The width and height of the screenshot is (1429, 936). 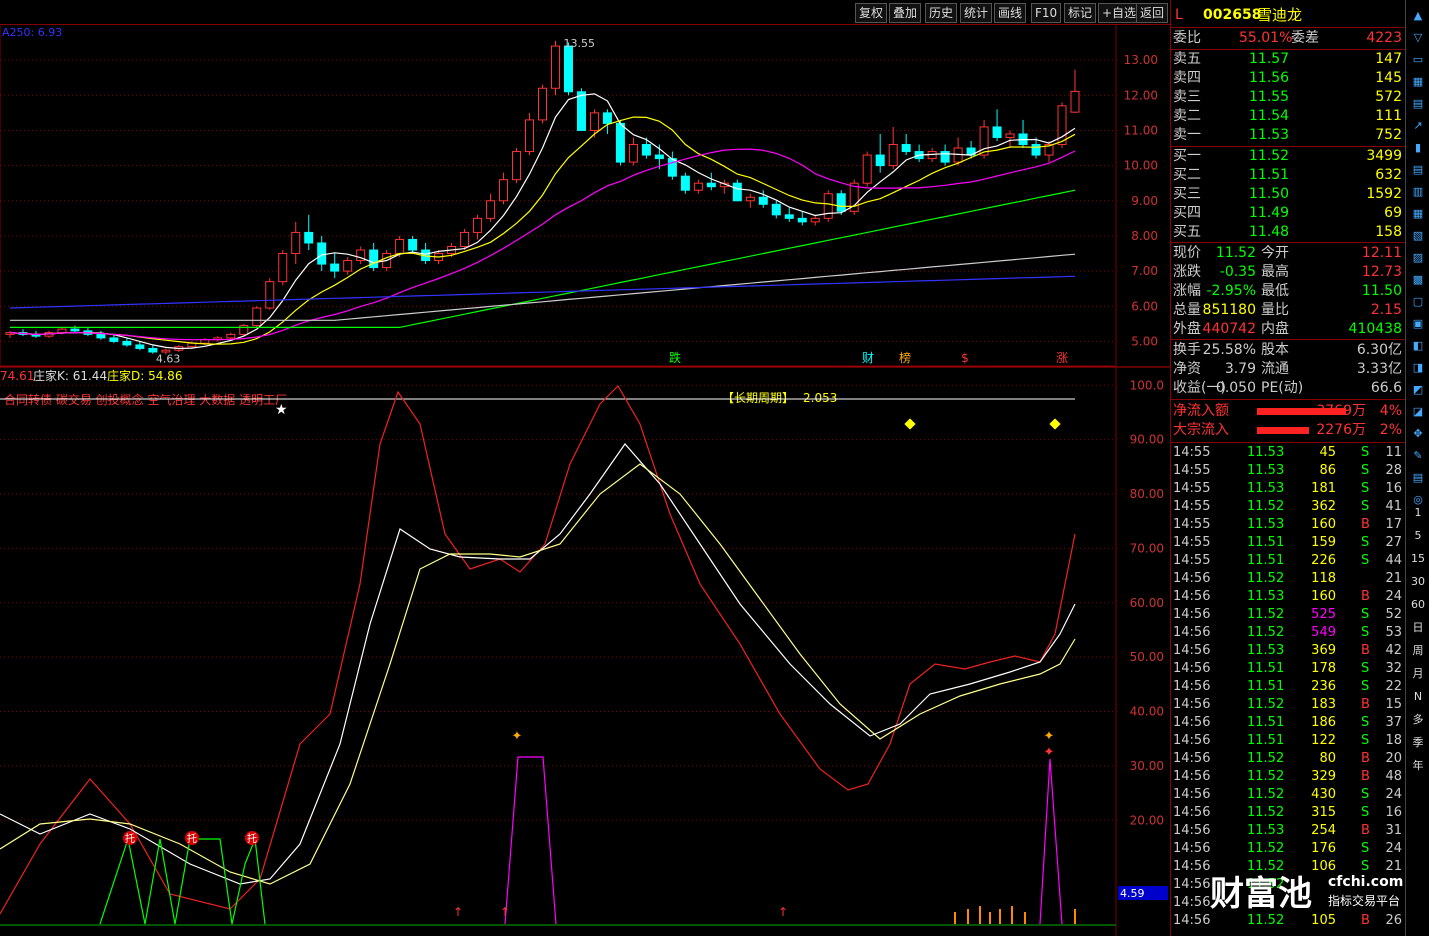 What do you see at coordinates (1010, 13) in the screenshot?
I see `toolbar-button-4: 画线` at bounding box center [1010, 13].